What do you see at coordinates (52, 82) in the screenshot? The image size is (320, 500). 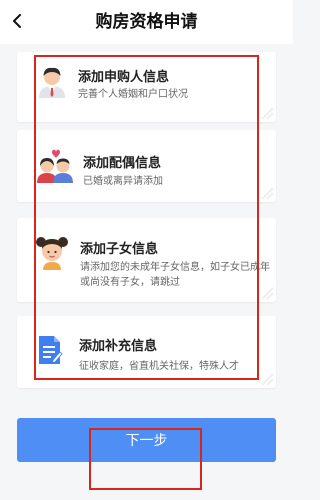 I see `applicant-icon` at bounding box center [52, 82].